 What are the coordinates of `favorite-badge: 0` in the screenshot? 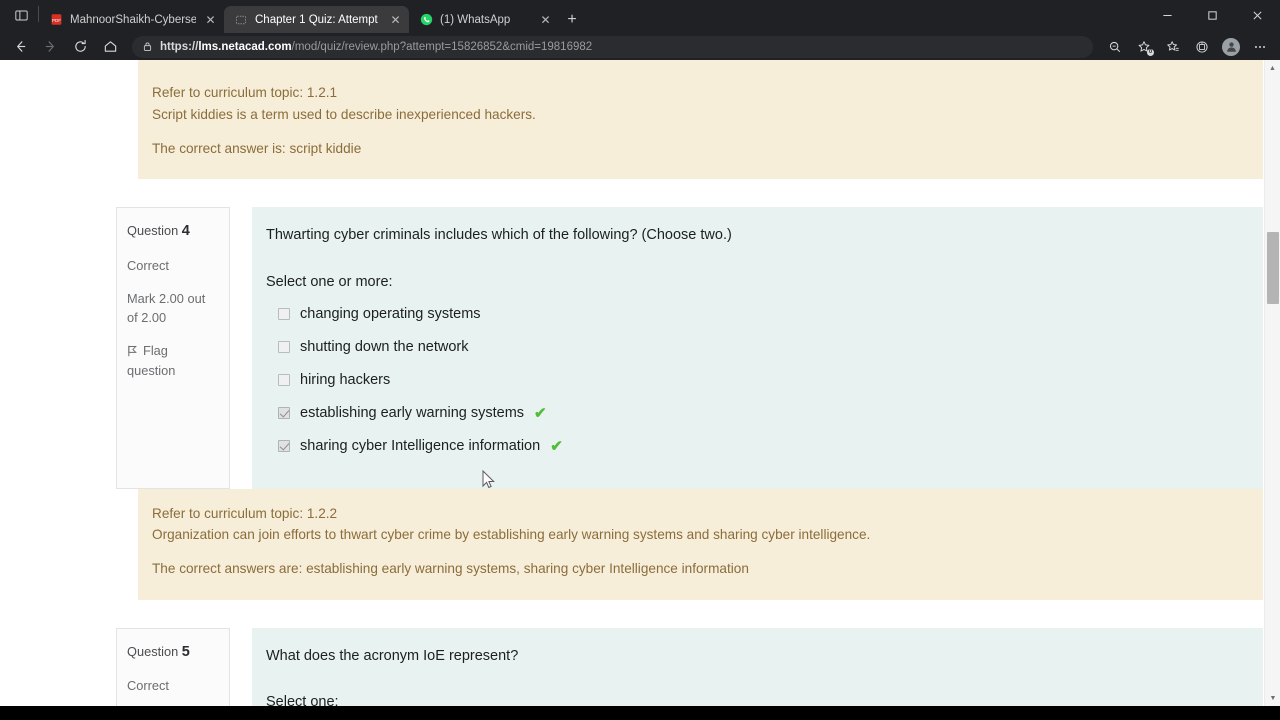 It's located at (1150, 52).